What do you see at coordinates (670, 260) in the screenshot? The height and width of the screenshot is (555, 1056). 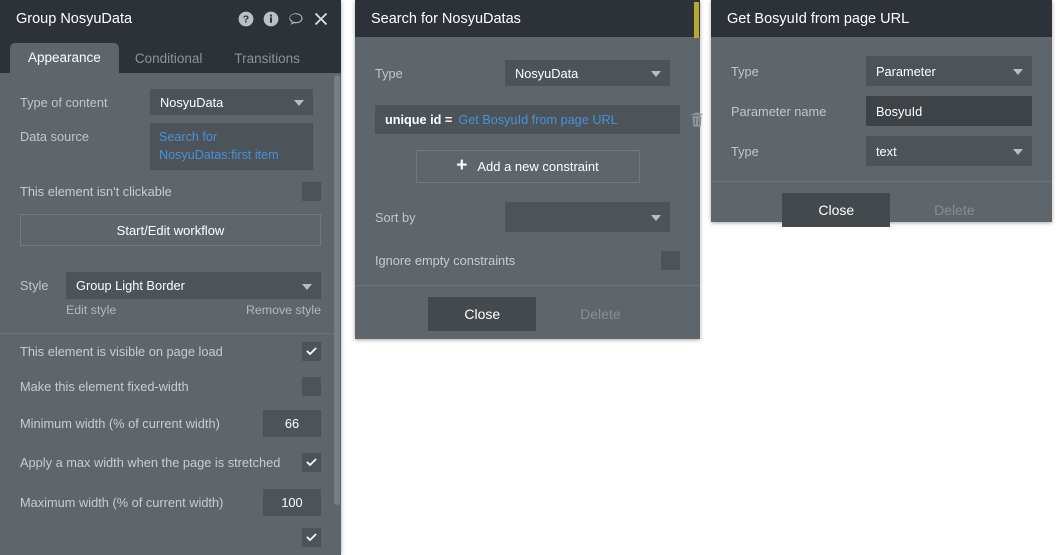 I see `ignore-empty-constraints-checkbox` at bounding box center [670, 260].